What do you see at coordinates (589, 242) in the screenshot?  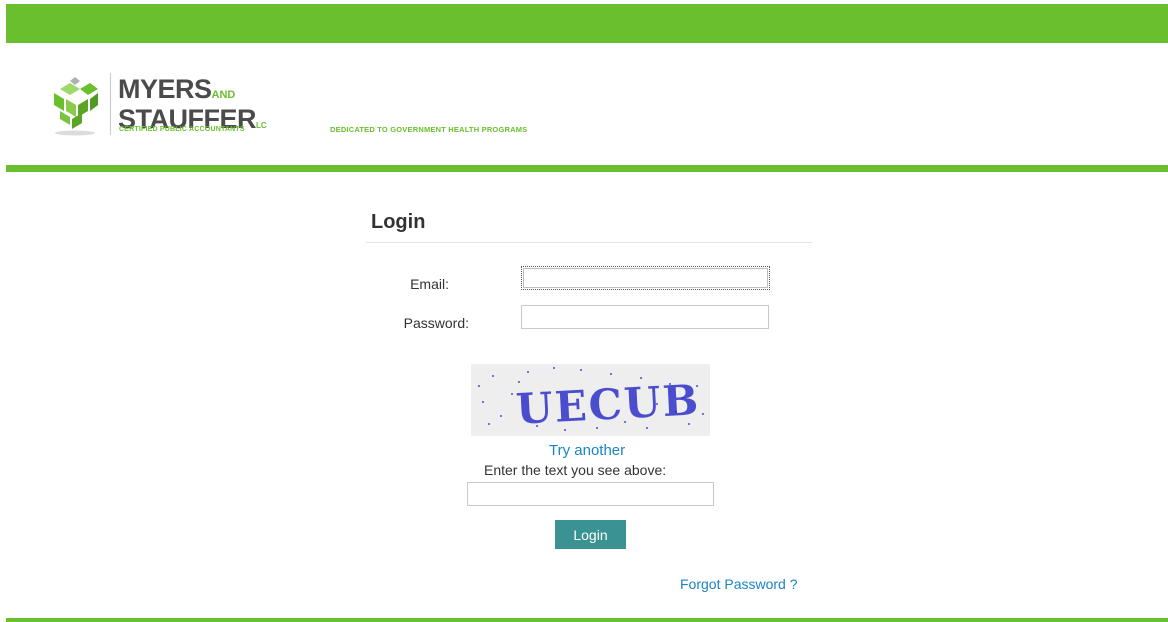 I see `title-divider` at bounding box center [589, 242].